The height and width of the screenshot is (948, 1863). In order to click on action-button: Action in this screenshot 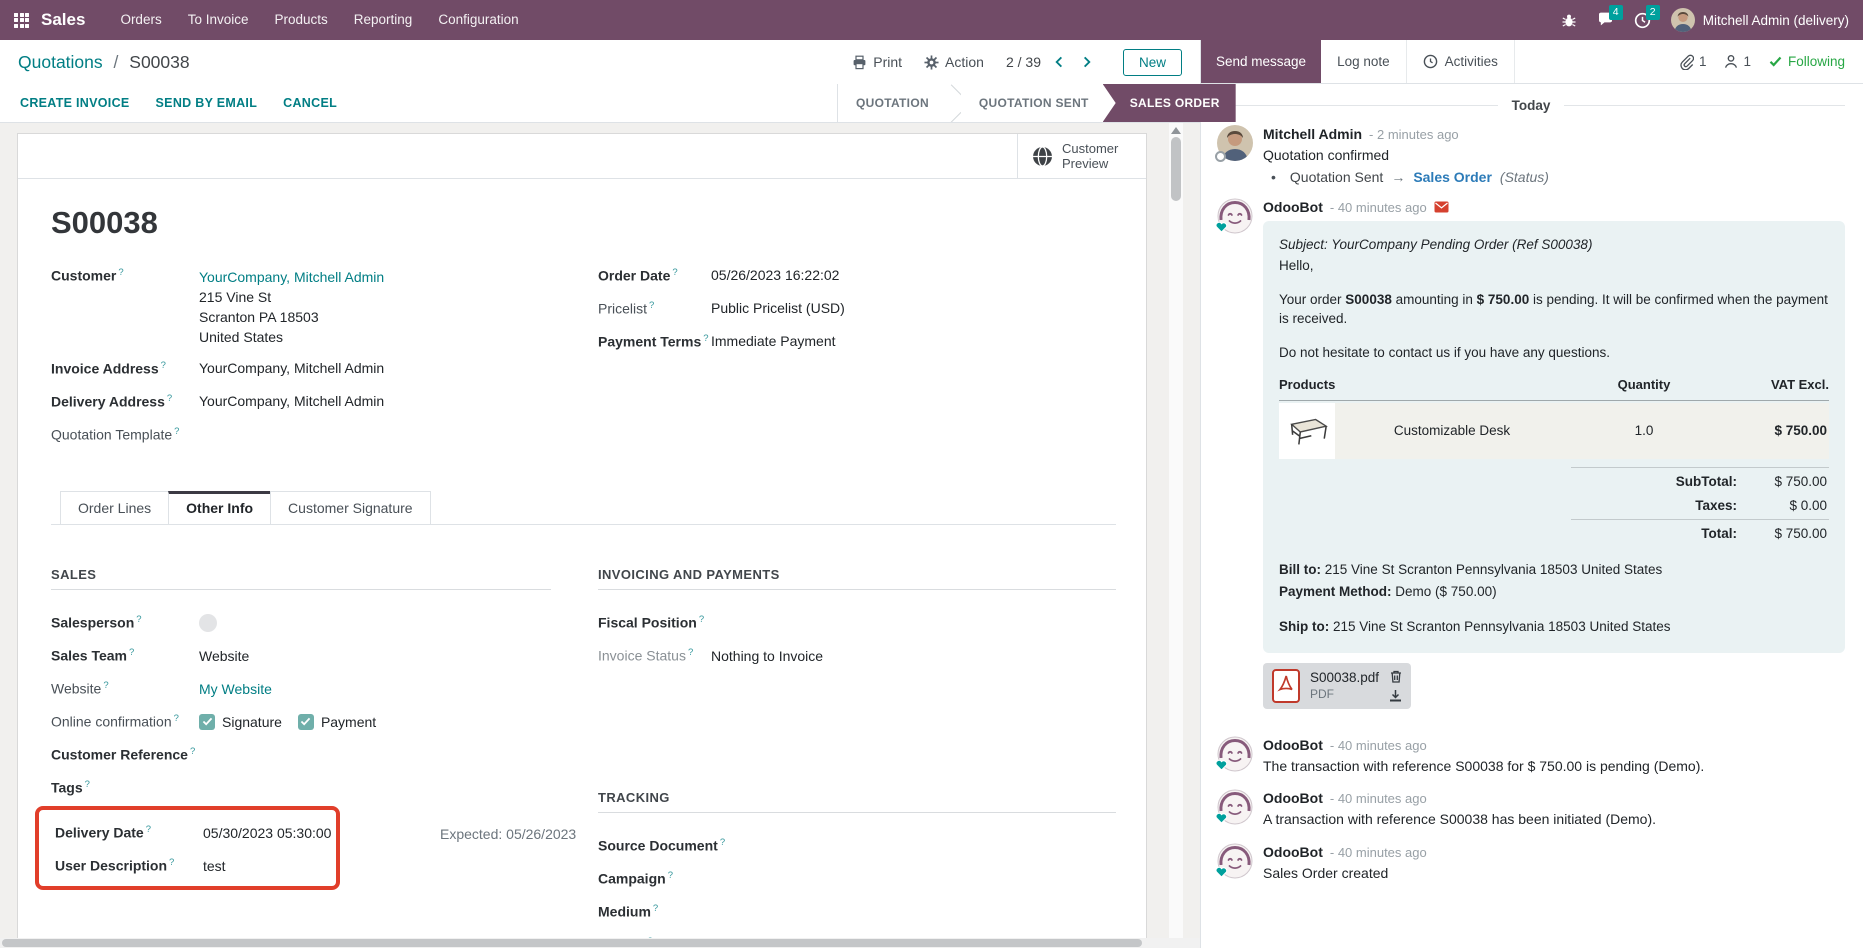, I will do `click(954, 62)`.